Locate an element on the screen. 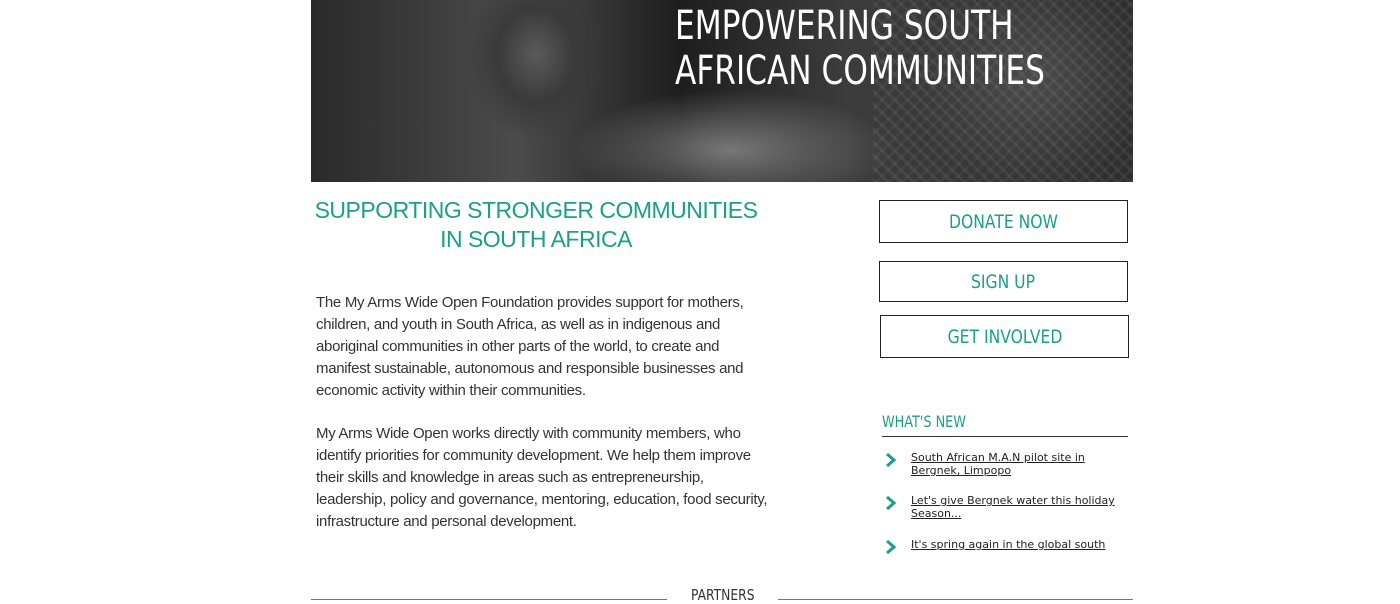 The image size is (1400, 604). sign-up-label: SIGN UP is located at coordinates (1003, 281).